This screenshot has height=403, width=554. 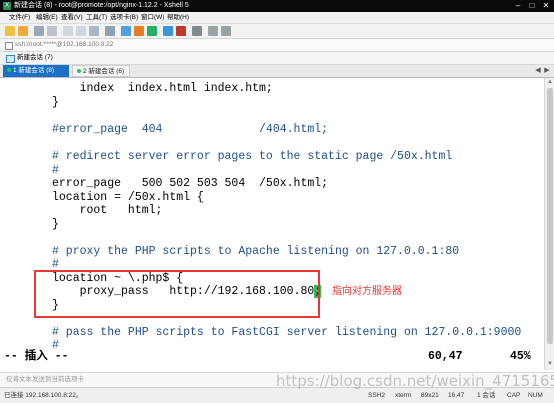 I want to click on scroll-up-icon: ▲, so click(x=549, y=82).